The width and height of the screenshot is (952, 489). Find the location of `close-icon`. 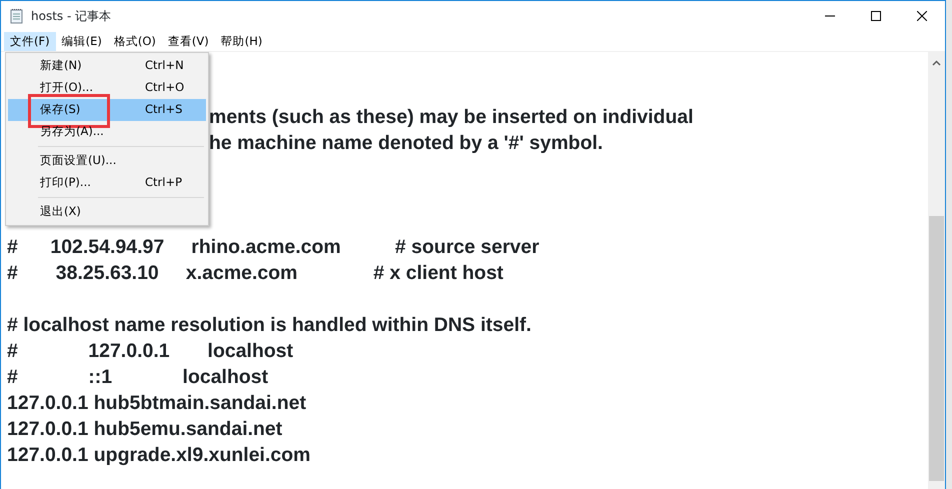

close-icon is located at coordinates (922, 16).